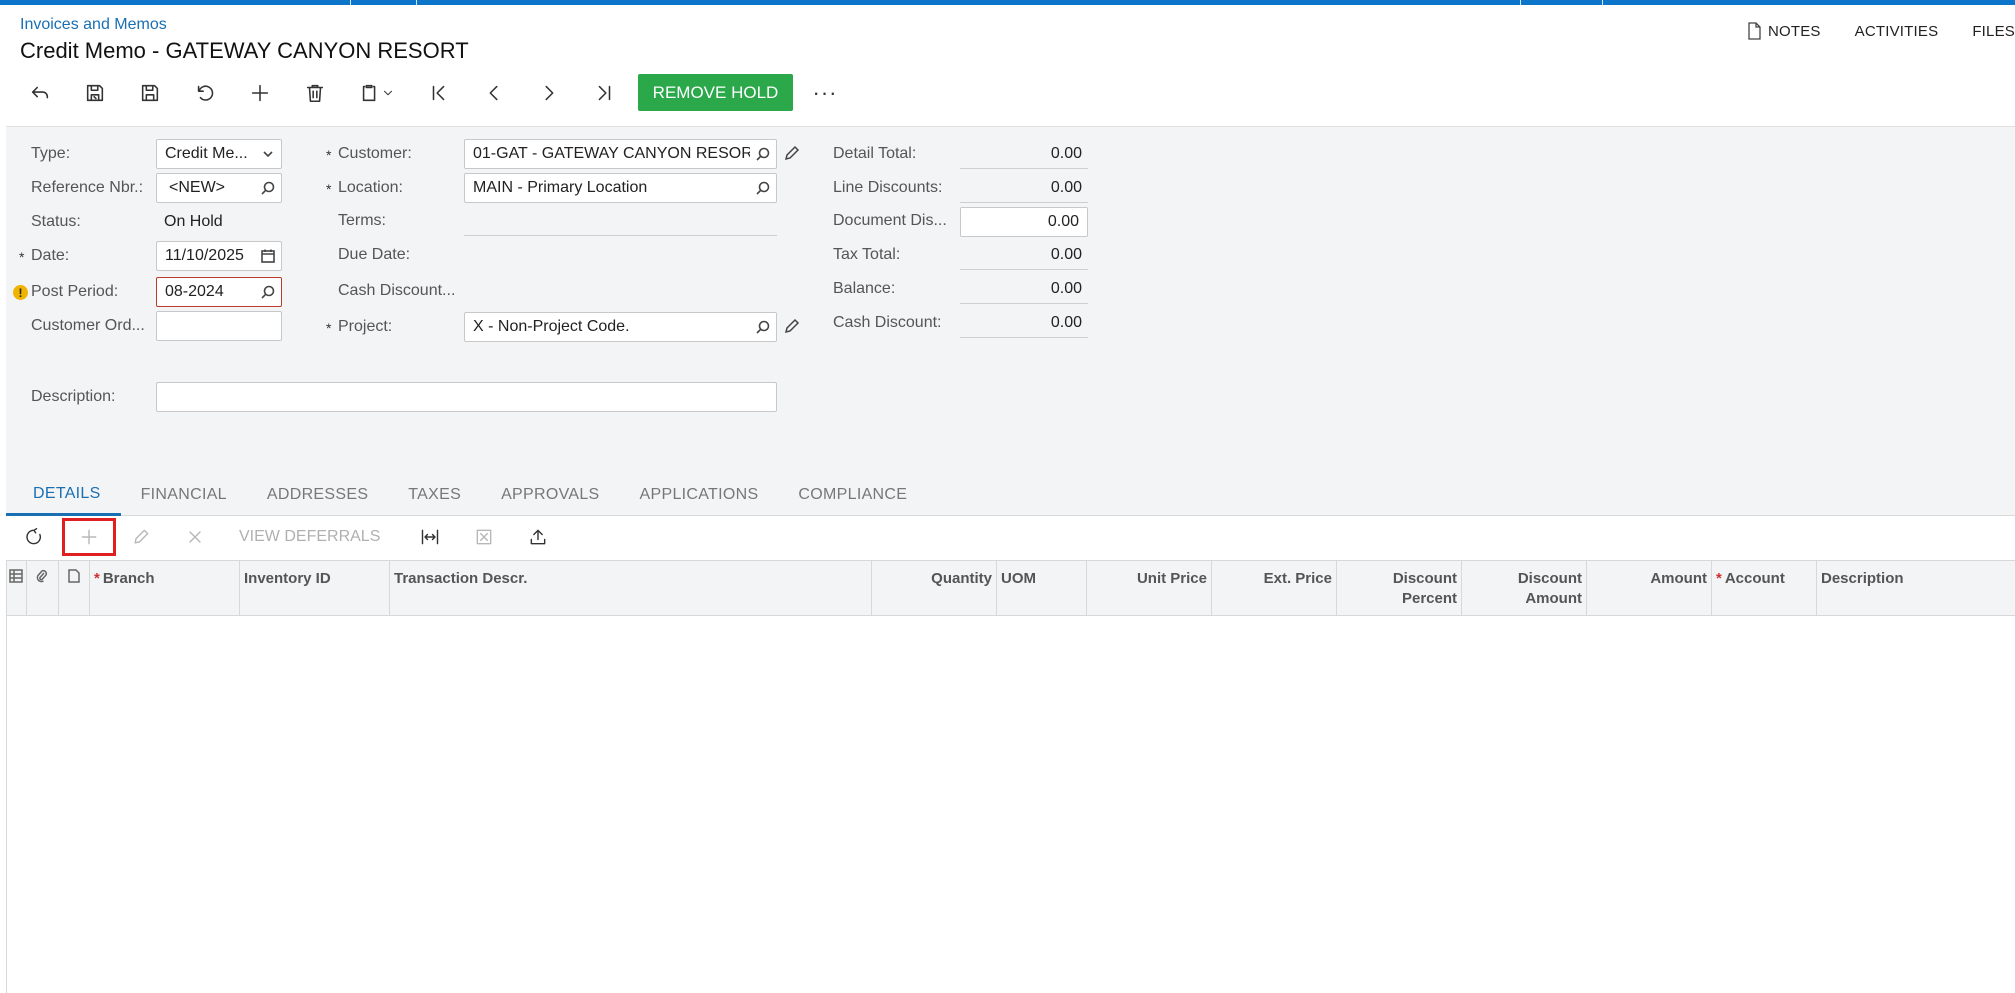  Describe the element at coordinates (141, 537) in the screenshot. I see `edit-row-button` at that location.